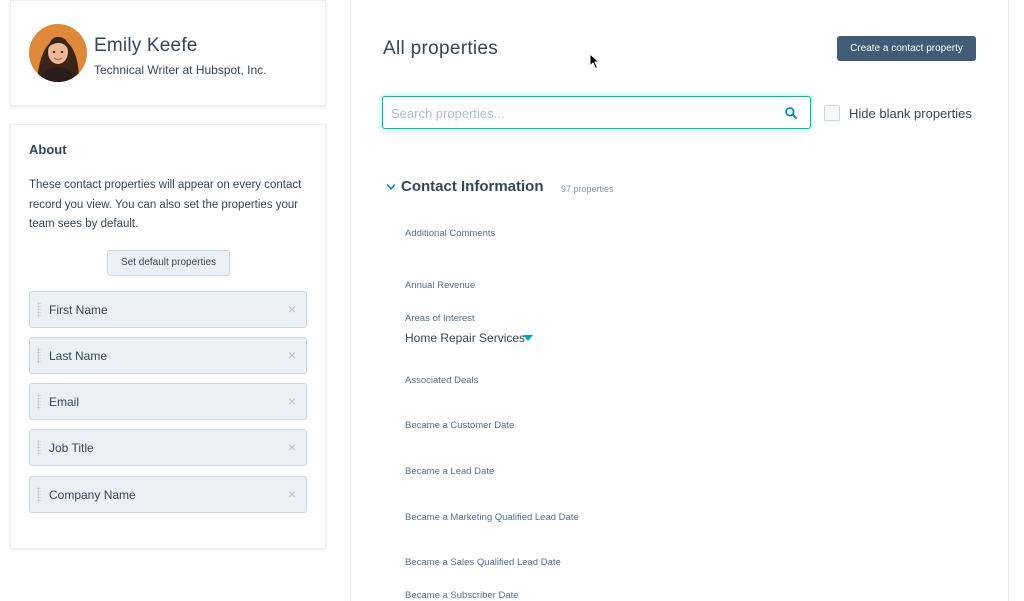  What do you see at coordinates (581, 113) in the screenshot?
I see `search-input` at bounding box center [581, 113].